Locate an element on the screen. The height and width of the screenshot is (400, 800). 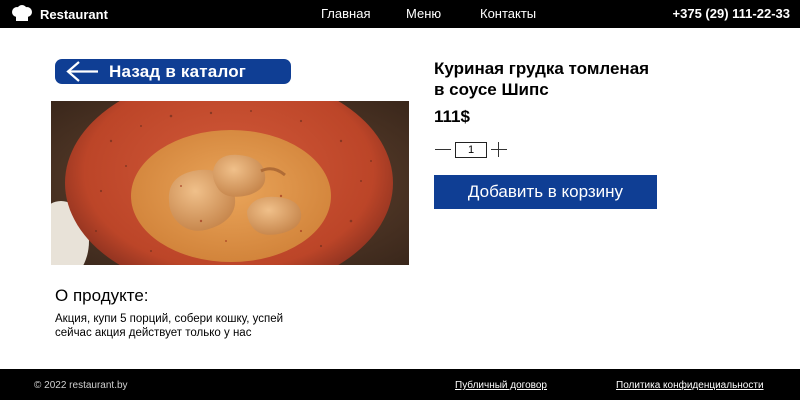
chef-hat-icon is located at coordinates (22, 13).